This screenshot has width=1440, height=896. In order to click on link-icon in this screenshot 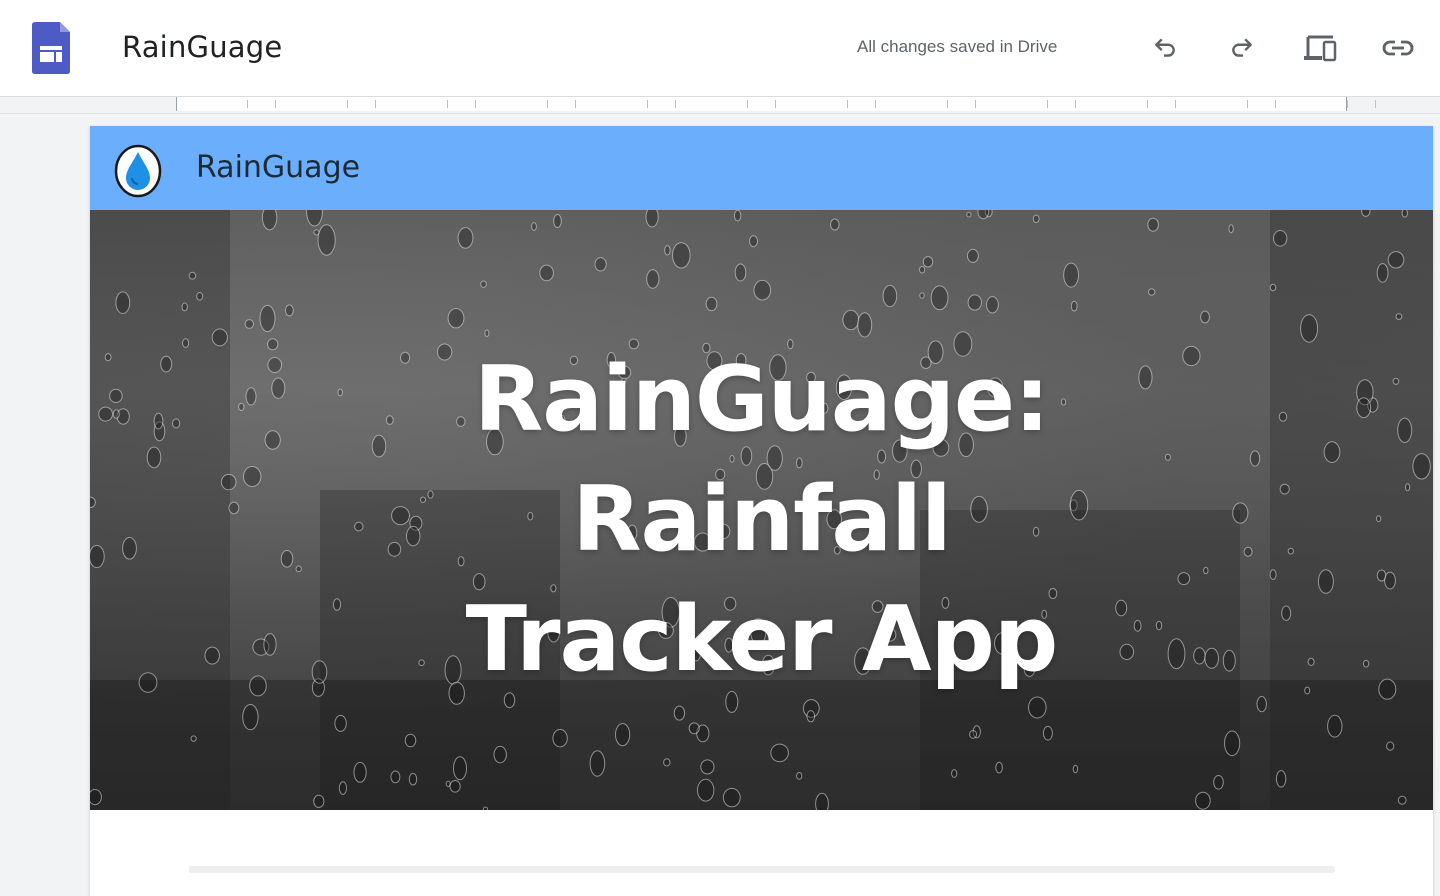, I will do `click(1398, 48)`.